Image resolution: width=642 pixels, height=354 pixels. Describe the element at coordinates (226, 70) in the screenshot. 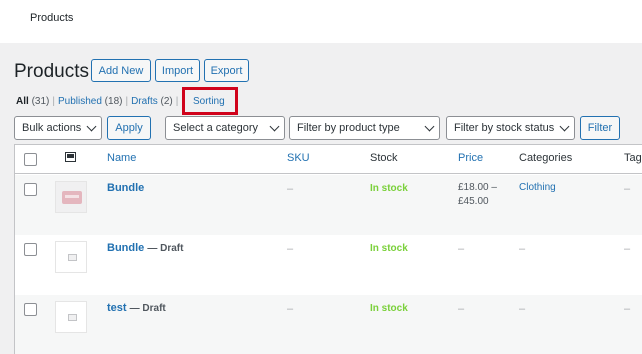

I see `export-button: Export` at that location.